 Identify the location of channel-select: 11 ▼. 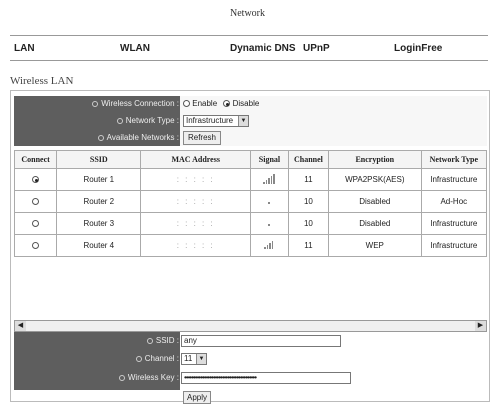
(194, 359).